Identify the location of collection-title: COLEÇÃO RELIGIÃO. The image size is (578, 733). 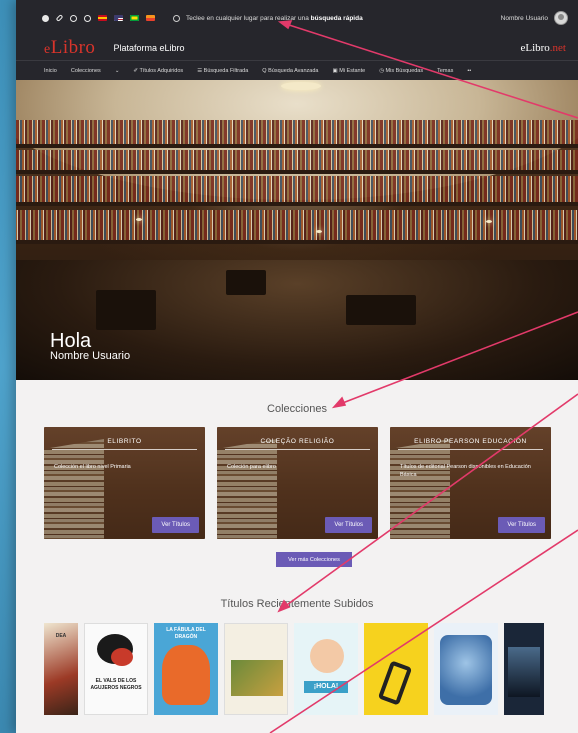
(297, 441).